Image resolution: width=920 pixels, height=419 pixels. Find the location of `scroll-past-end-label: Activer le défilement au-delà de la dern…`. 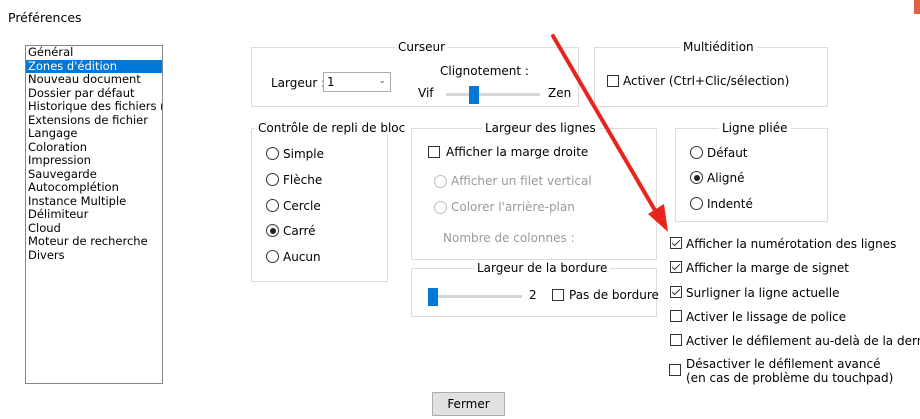

scroll-past-end-label: Activer le défilement au-delà de la dern… is located at coordinates (803, 341).